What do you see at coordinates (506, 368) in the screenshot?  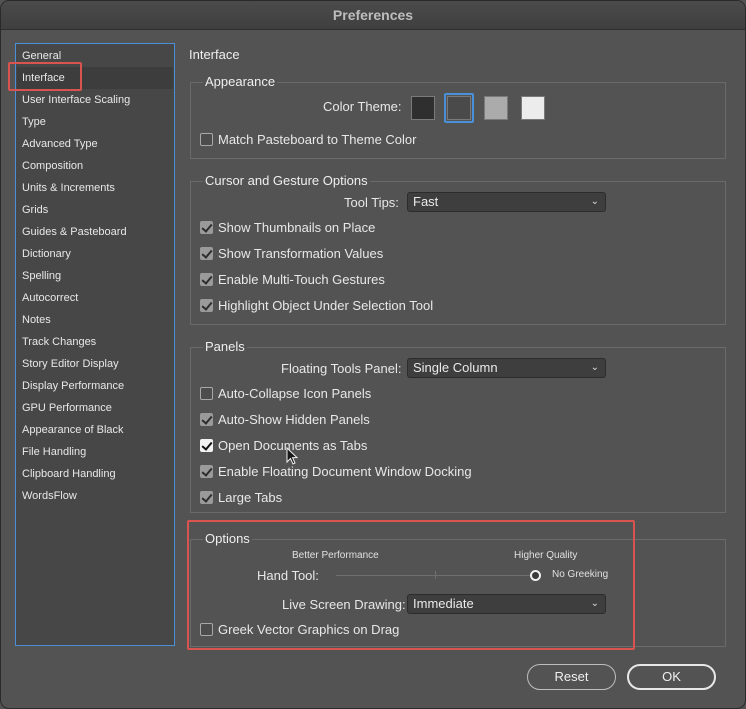 I see `floating-tools-select: Single Column ⌄` at bounding box center [506, 368].